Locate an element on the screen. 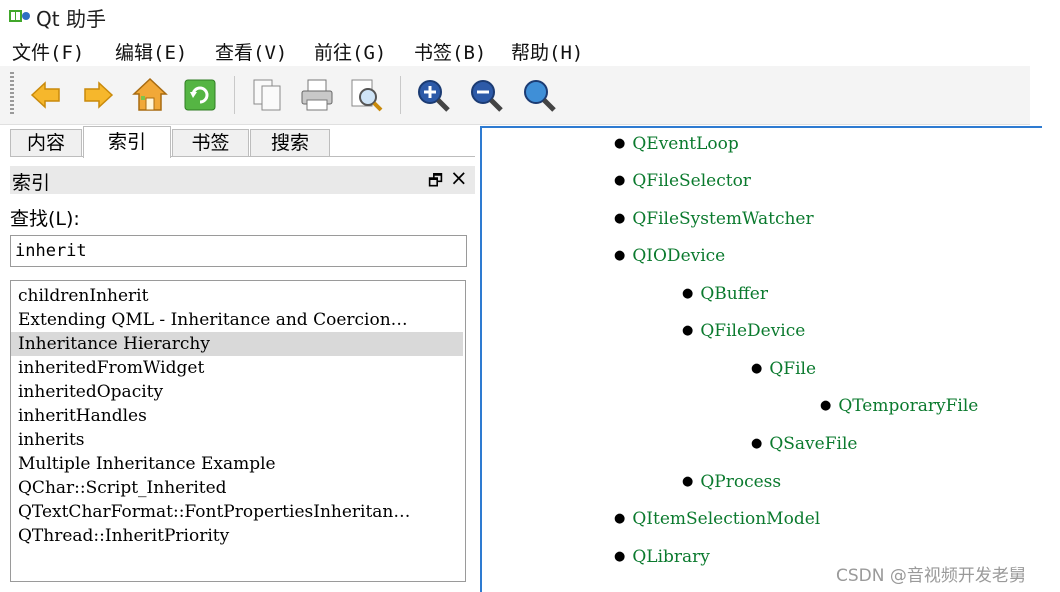 Image resolution: width=1060 pixels, height=592 pixels. list-item: inheritHandles is located at coordinates (237, 416).